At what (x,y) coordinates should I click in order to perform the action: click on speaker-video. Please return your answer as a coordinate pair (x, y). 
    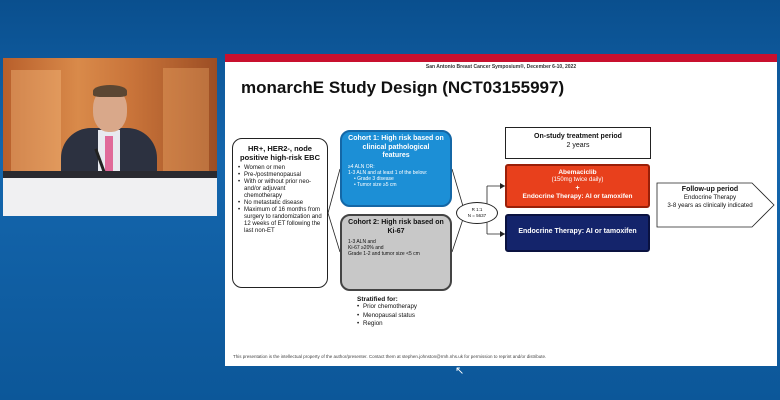
    Looking at the image, I should click on (110, 137).